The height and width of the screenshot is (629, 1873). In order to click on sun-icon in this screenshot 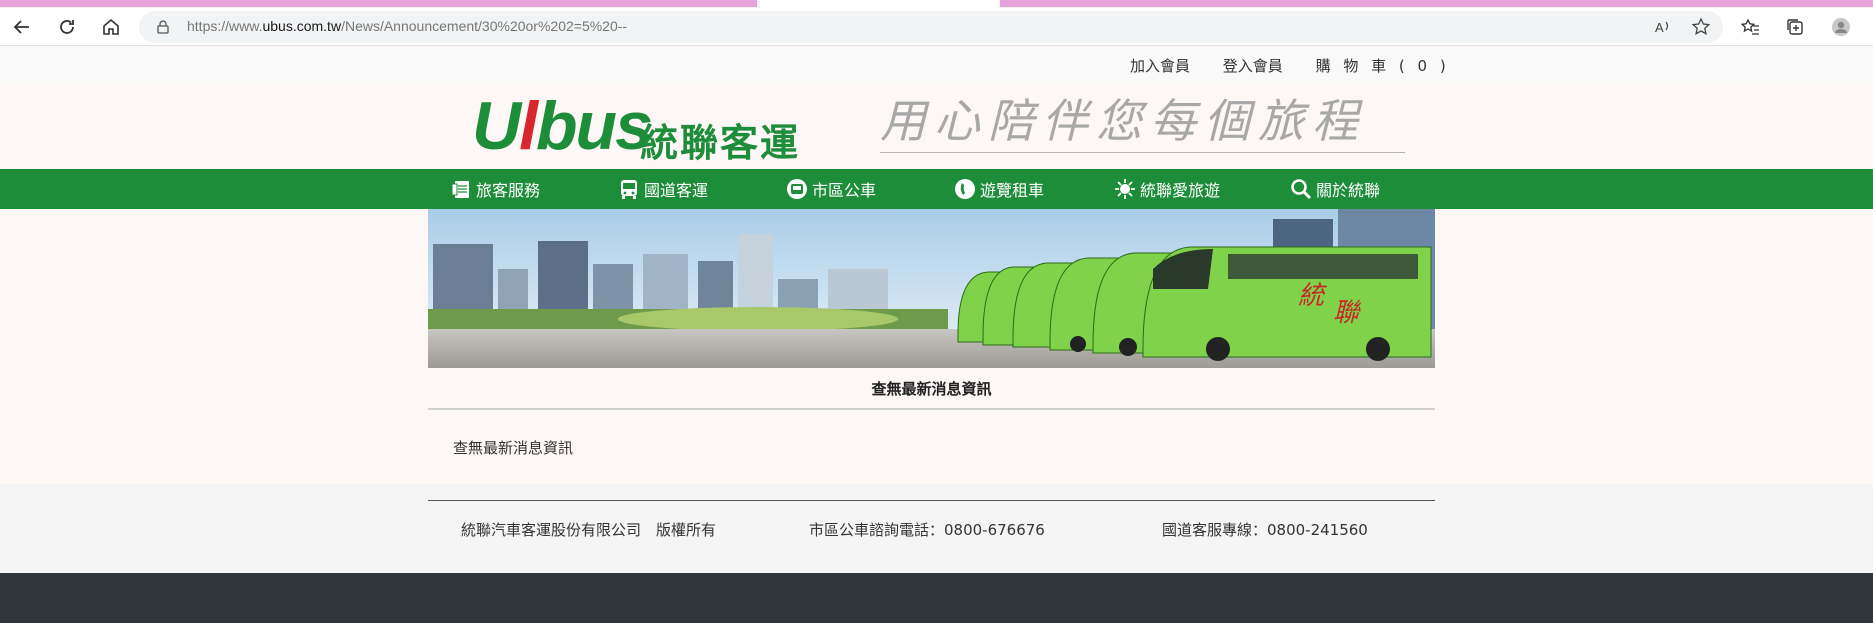, I will do `click(1125, 189)`.